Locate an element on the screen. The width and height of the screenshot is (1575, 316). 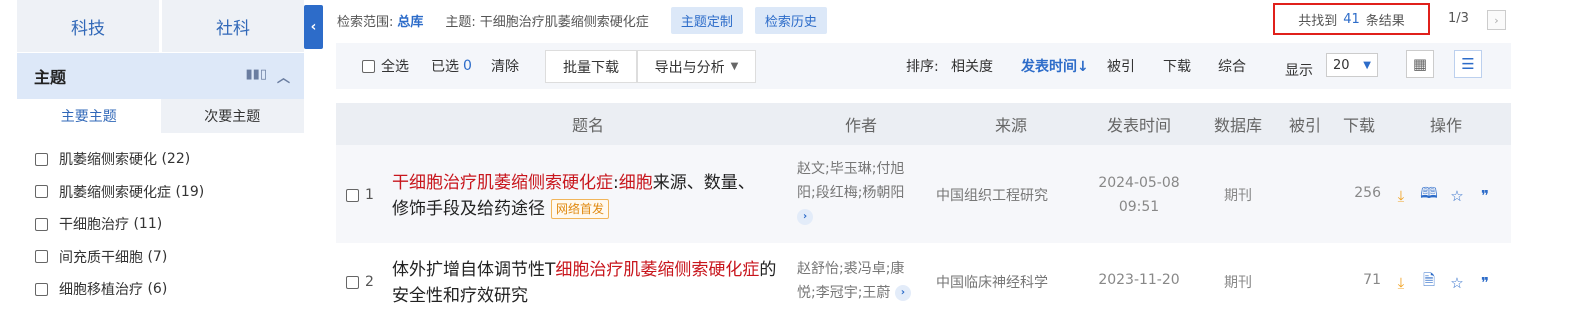
article-downloads: 71 is located at coordinates (1372, 280).